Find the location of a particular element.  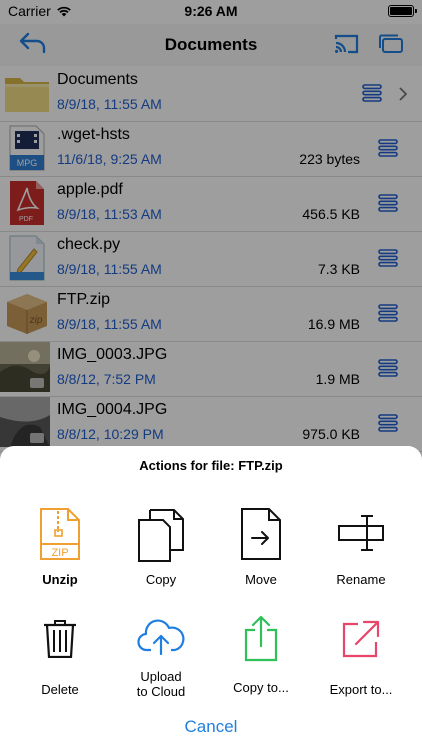

unzip-label: Unzip is located at coordinates (60, 579).